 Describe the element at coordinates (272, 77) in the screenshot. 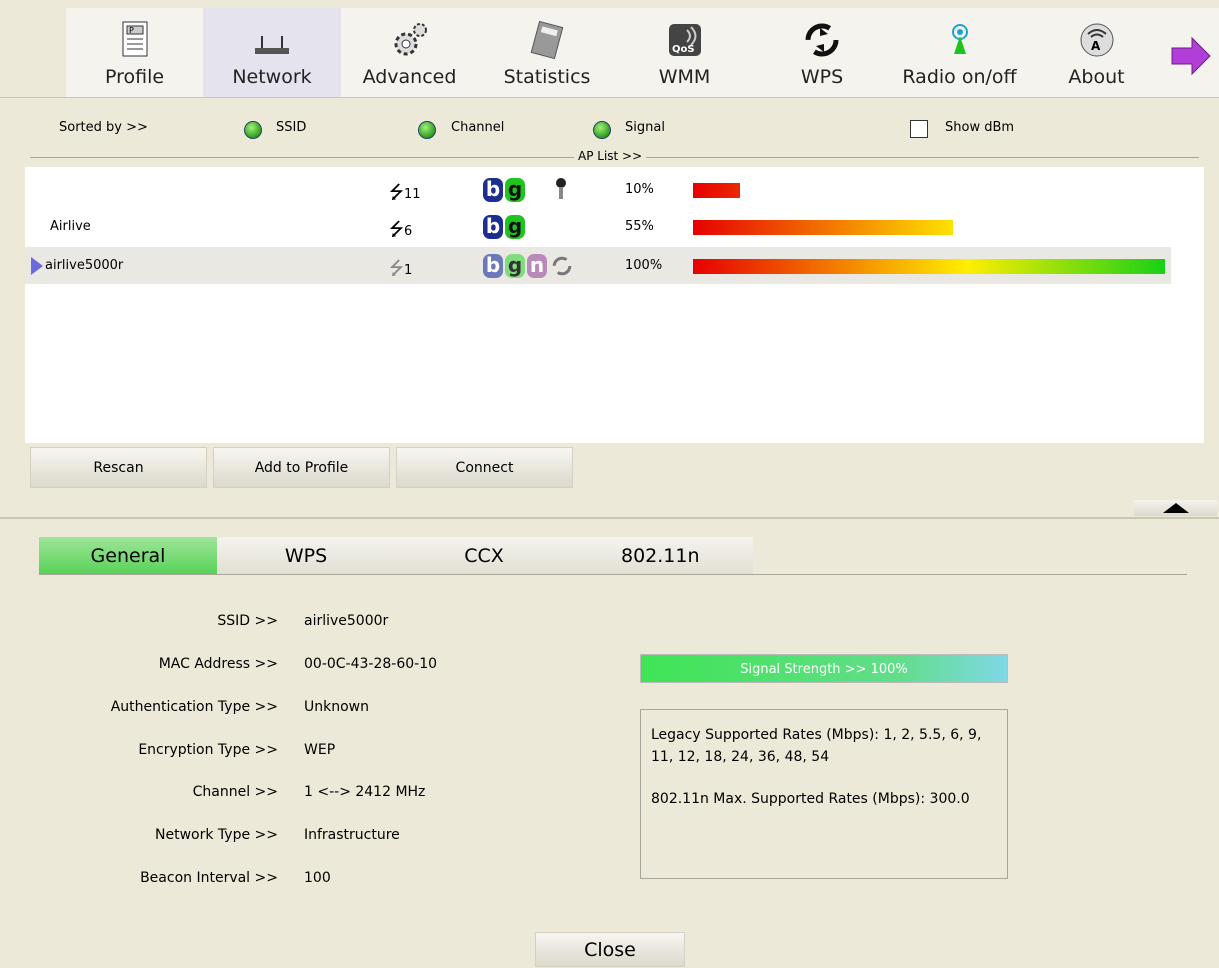

I see `toolbar-network-label: Network` at that location.